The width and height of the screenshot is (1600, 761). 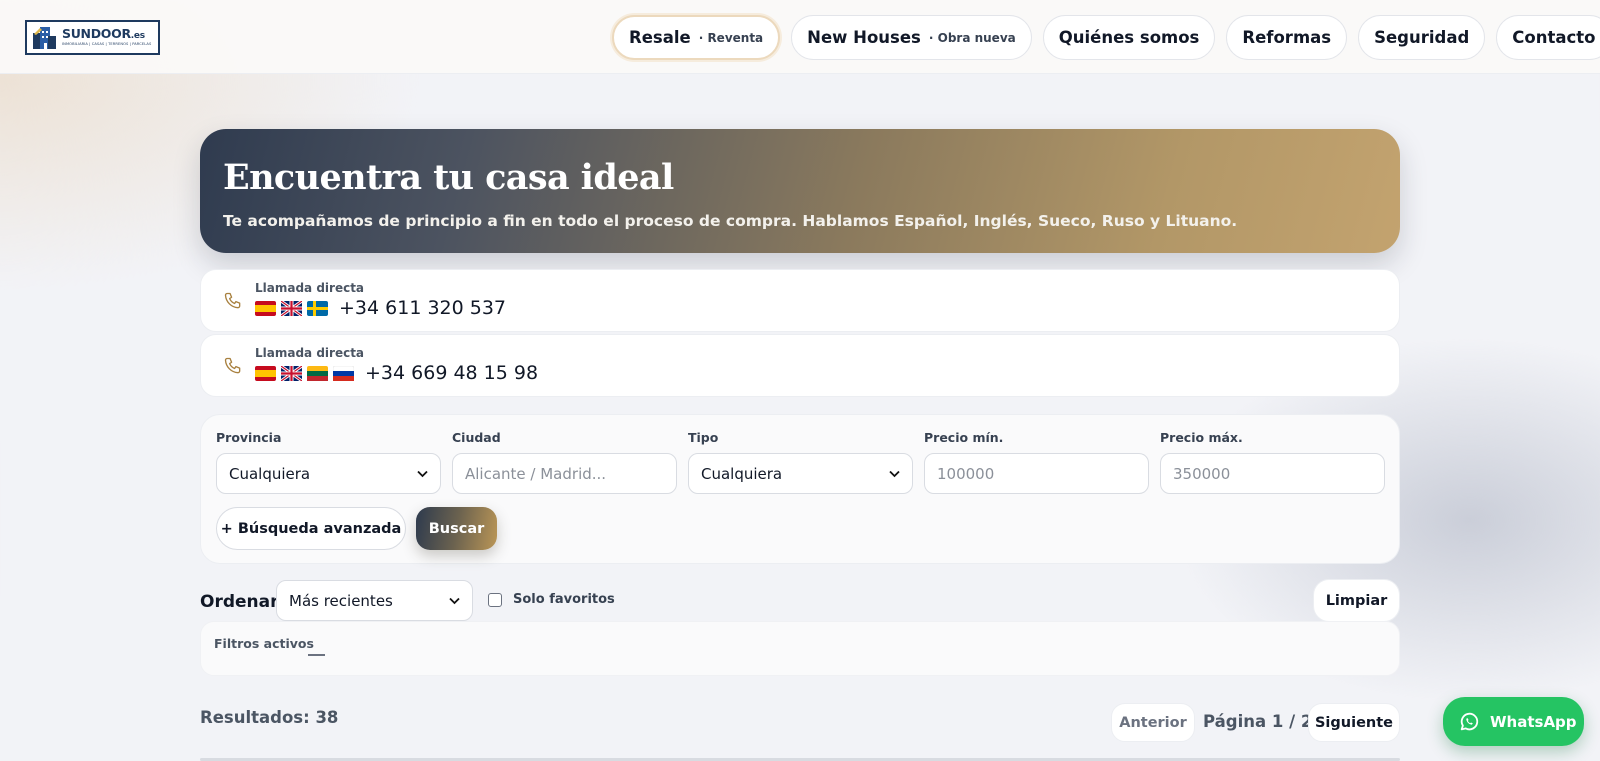 What do you see at coordinates (1153, 722) in the screenshot?
I see `previous-page-button: Anterior` at bounding box center [1153, 722].